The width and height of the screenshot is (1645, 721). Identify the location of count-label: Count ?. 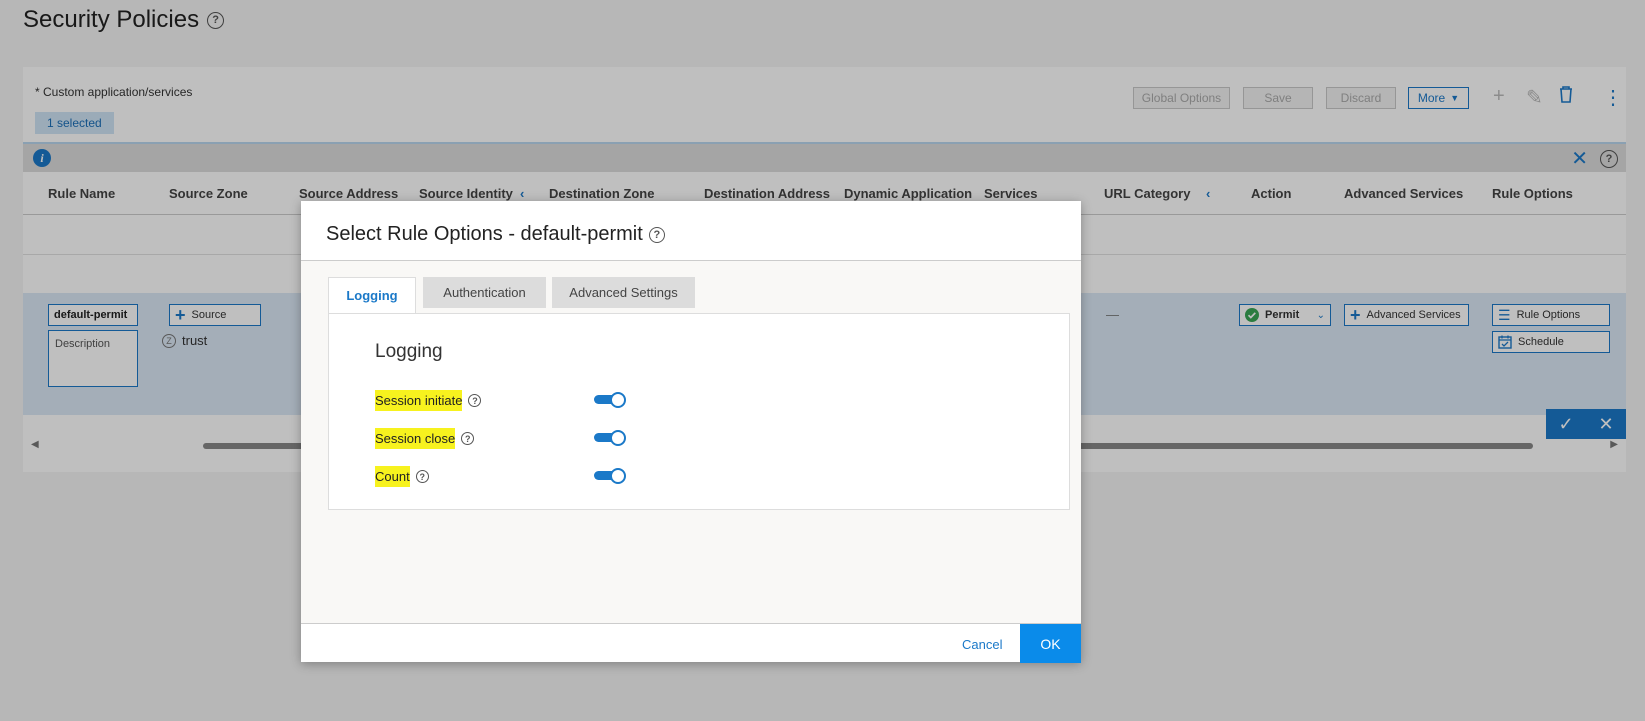
(402, 476).